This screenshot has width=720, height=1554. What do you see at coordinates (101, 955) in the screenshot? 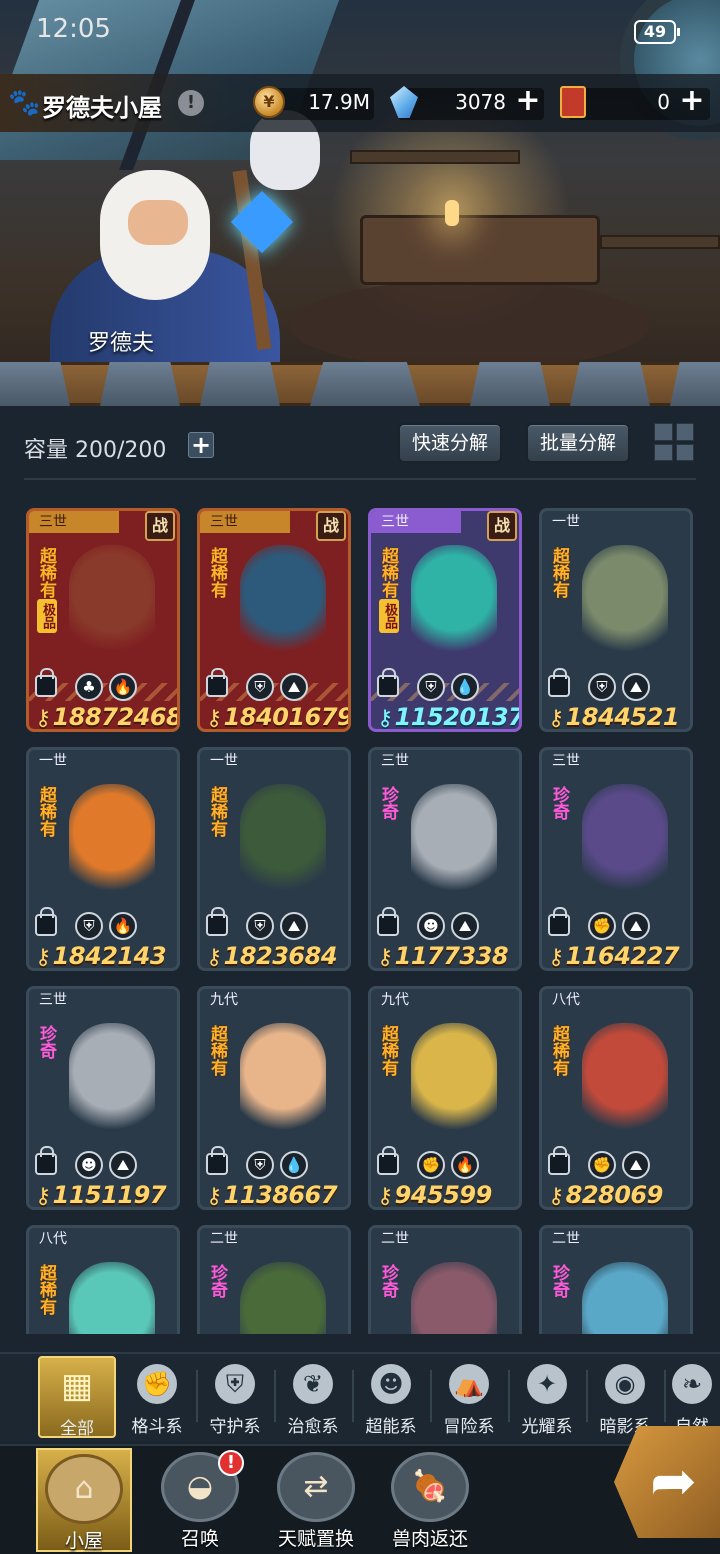
I see `power-value: ⚷1842143` at bounding box center [101, 955].